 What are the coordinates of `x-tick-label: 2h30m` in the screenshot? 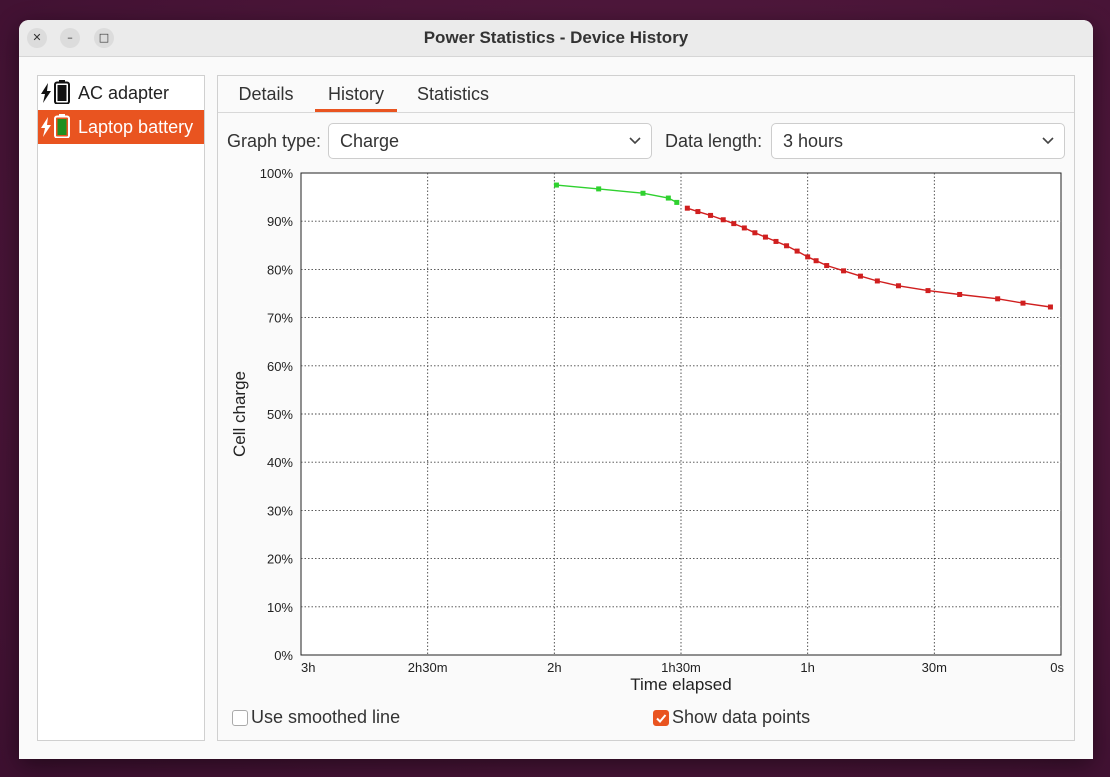 It's located at (428, 667).